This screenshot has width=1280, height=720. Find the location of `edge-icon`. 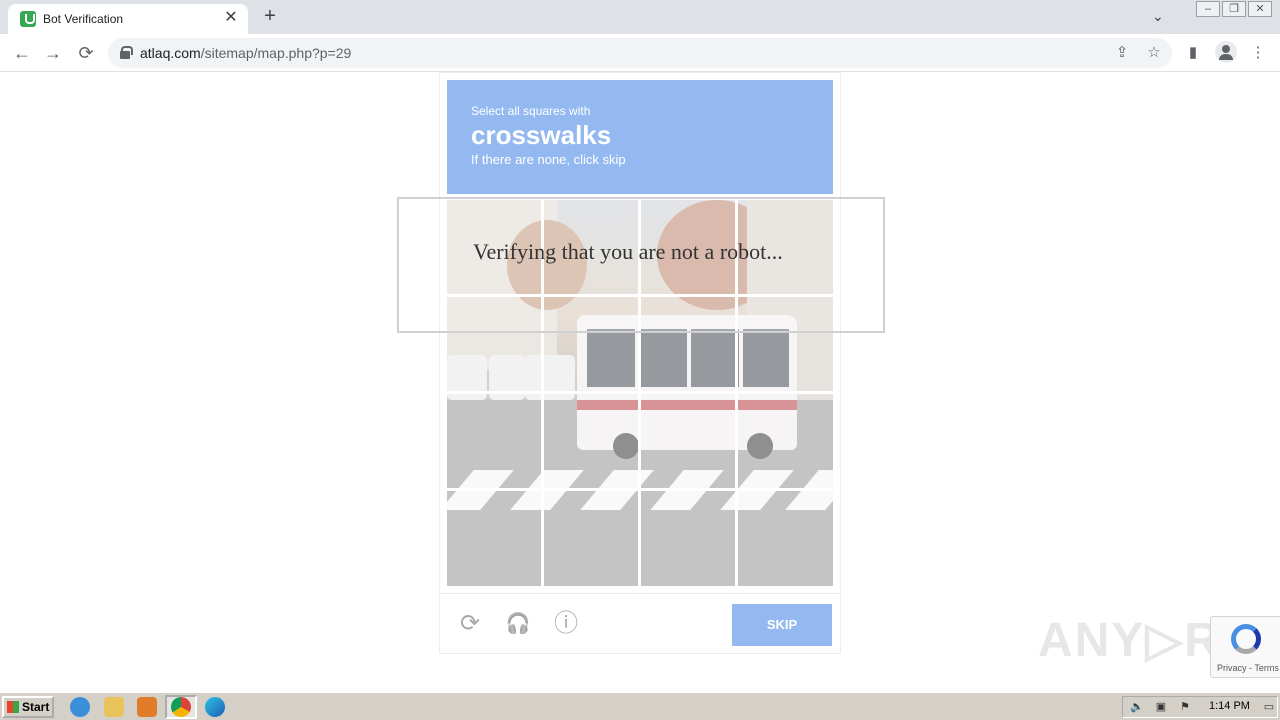

edge-icon is located at coordinates (215, 707).